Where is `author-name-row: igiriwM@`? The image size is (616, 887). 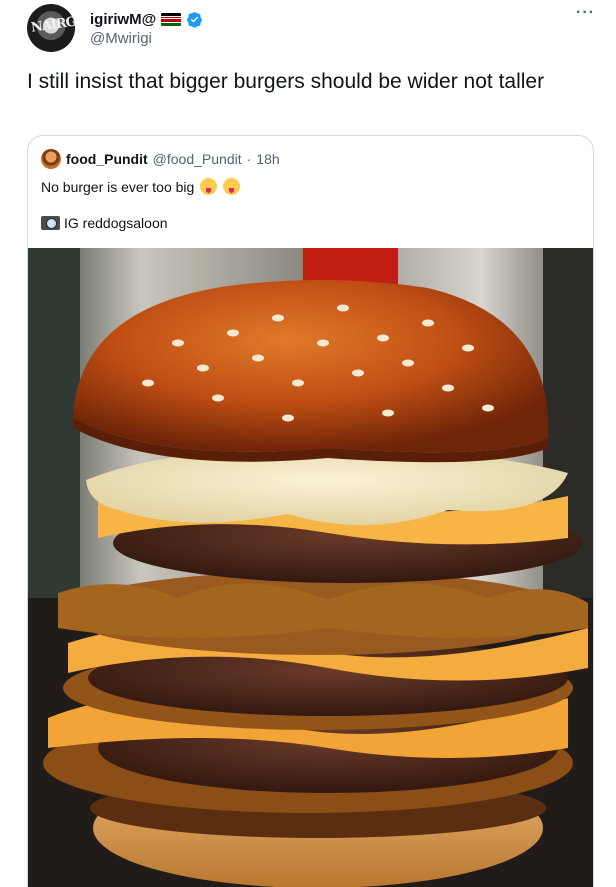 author-name-row: igiriwM@ is located at coordinates (146, 19).